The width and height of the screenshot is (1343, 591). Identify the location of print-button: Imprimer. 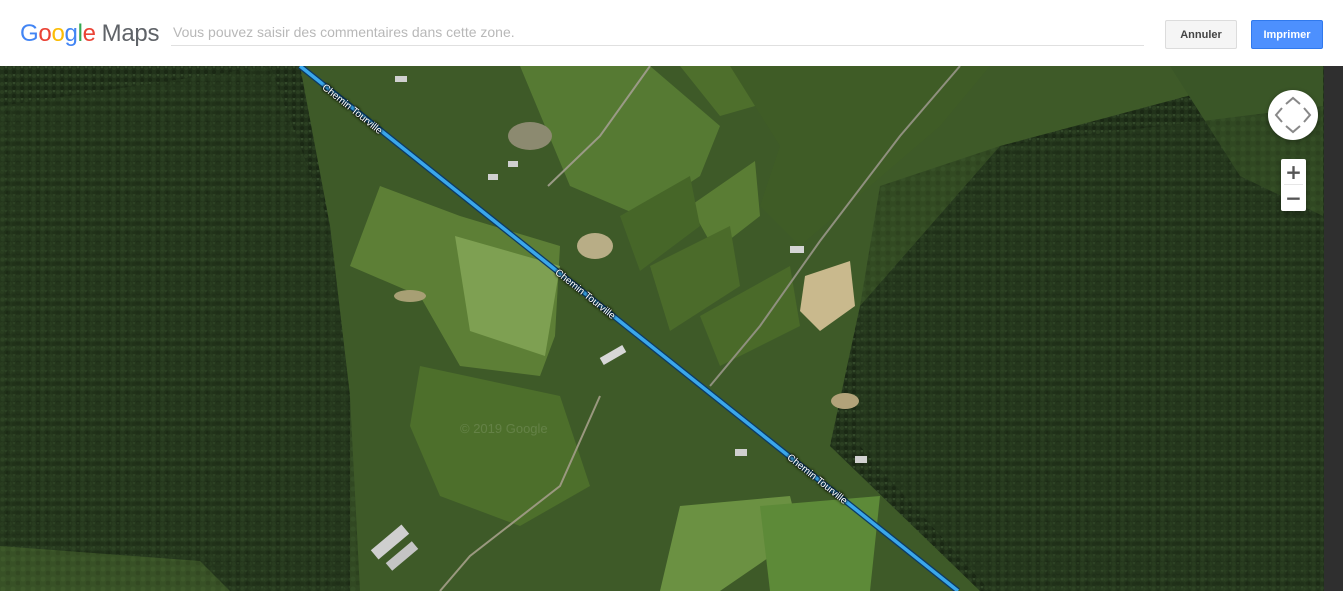
(1287, 34).